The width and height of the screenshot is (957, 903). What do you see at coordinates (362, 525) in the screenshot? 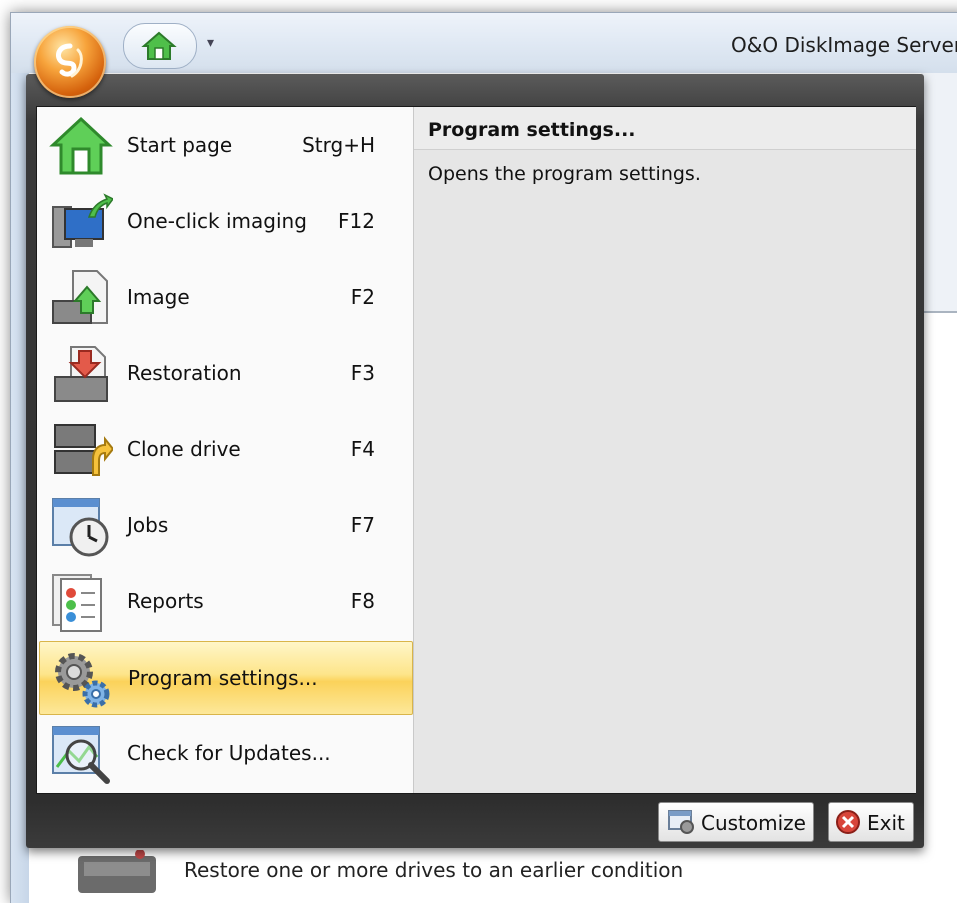
I see `menu-item-shortcut: F7` at bounding box center [362, 525].